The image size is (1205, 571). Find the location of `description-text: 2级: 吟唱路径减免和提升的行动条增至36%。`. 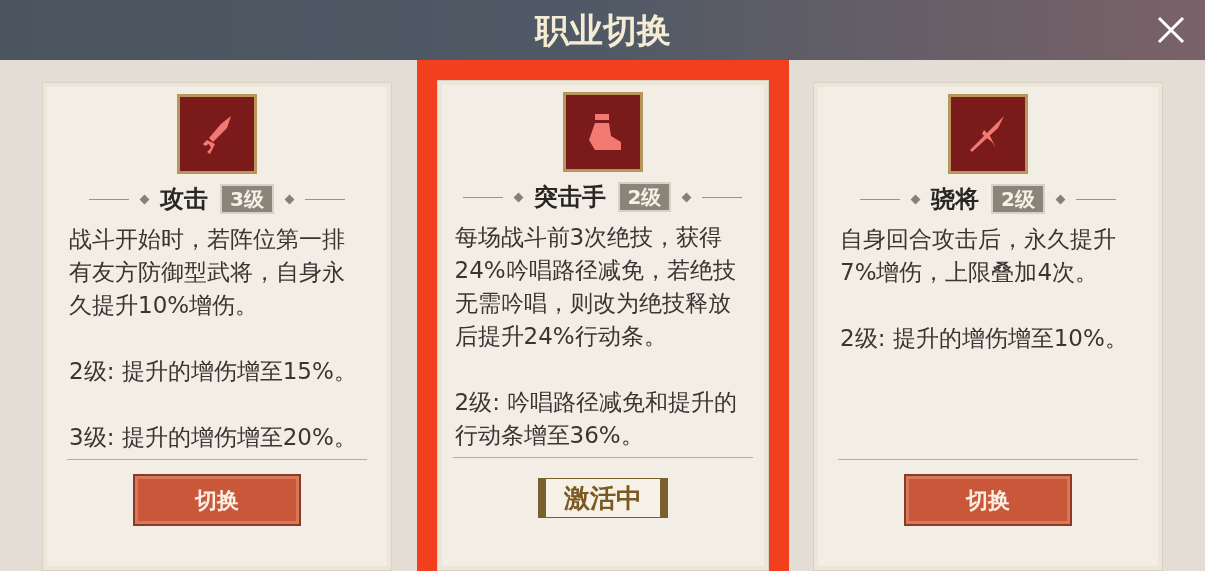

description-text: 2级: 吟唱路径减免和提升的行动条增至36%。 is located at coordinates (596, 419).